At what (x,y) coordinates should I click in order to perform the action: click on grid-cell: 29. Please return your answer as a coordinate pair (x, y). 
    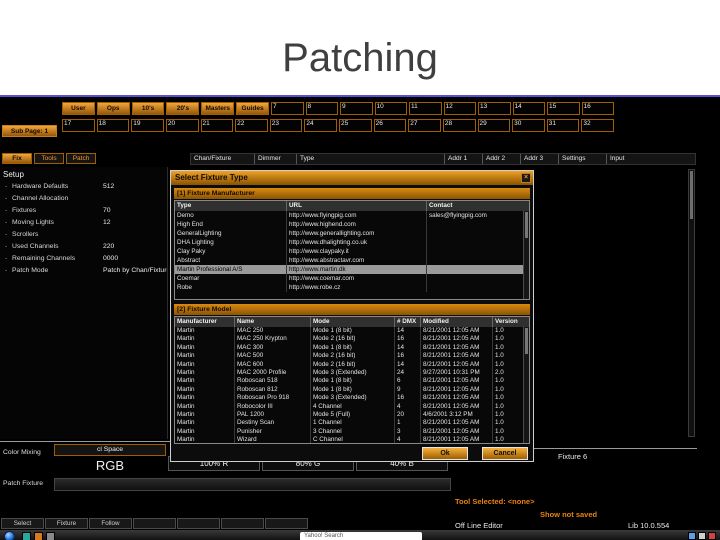
    Looking at the image, I should click on (494, 125).